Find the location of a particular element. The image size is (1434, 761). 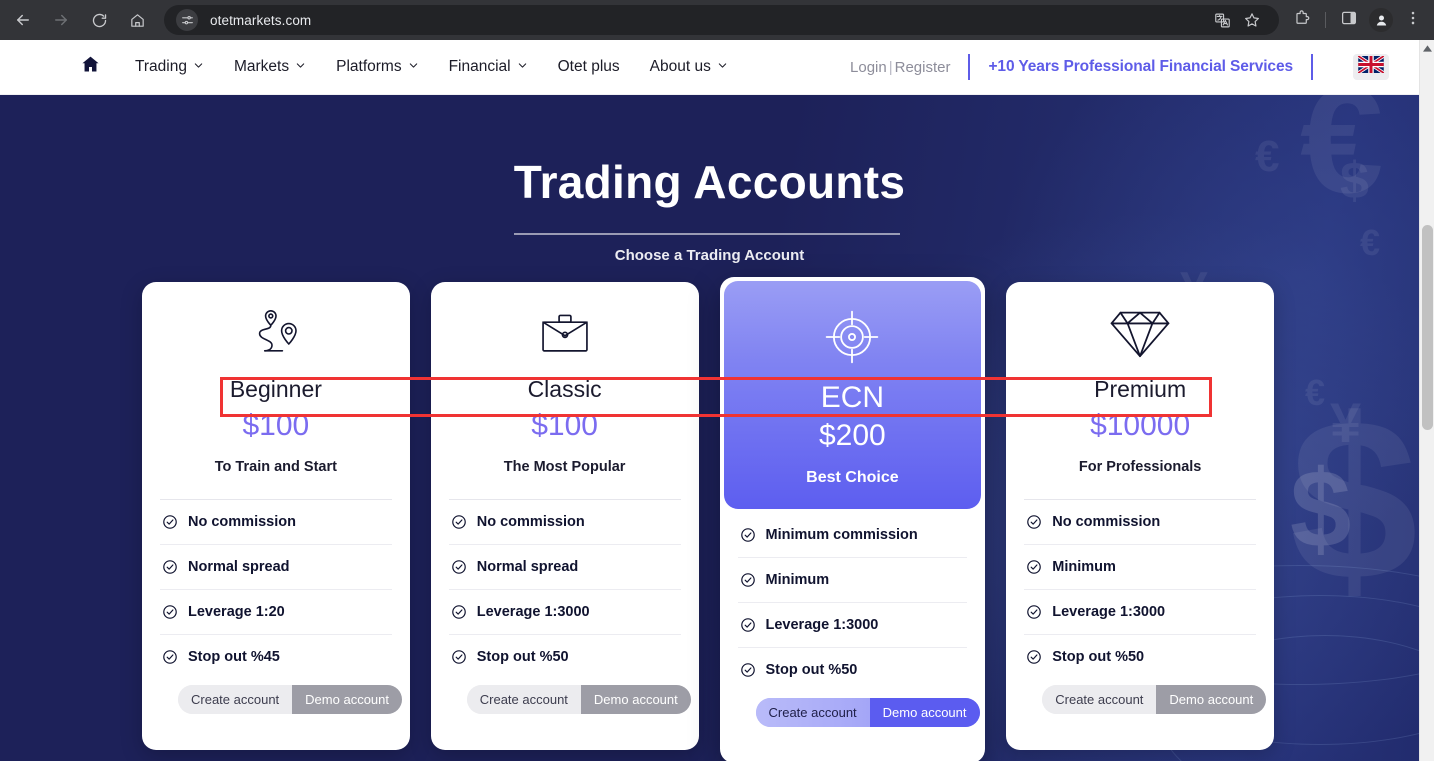

card-tagline: For Professionals is located at coordinates (1140, 467).